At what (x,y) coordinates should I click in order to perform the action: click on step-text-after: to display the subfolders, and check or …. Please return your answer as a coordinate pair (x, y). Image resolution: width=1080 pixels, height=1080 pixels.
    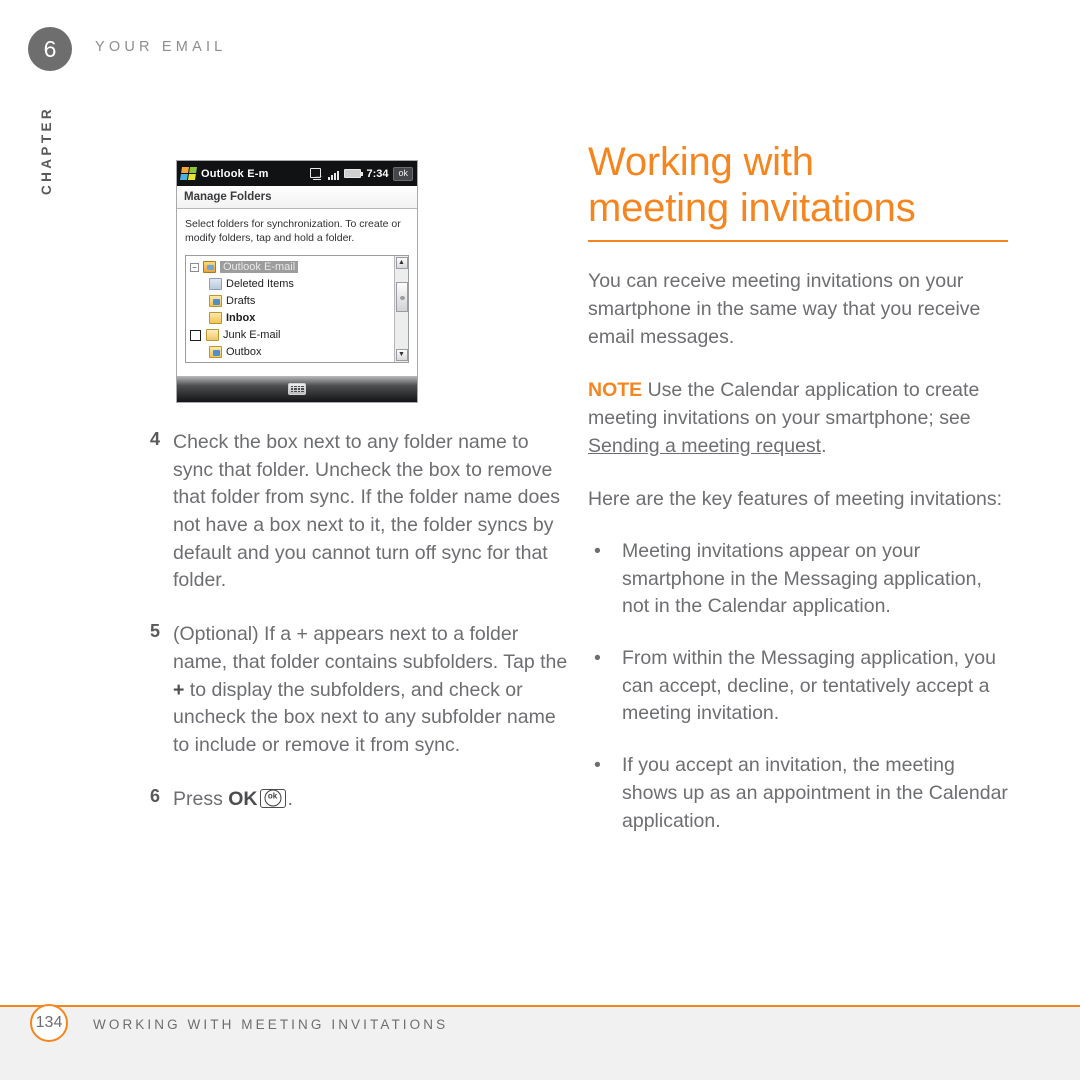
    Looking at the image, I should click on (364, 717).